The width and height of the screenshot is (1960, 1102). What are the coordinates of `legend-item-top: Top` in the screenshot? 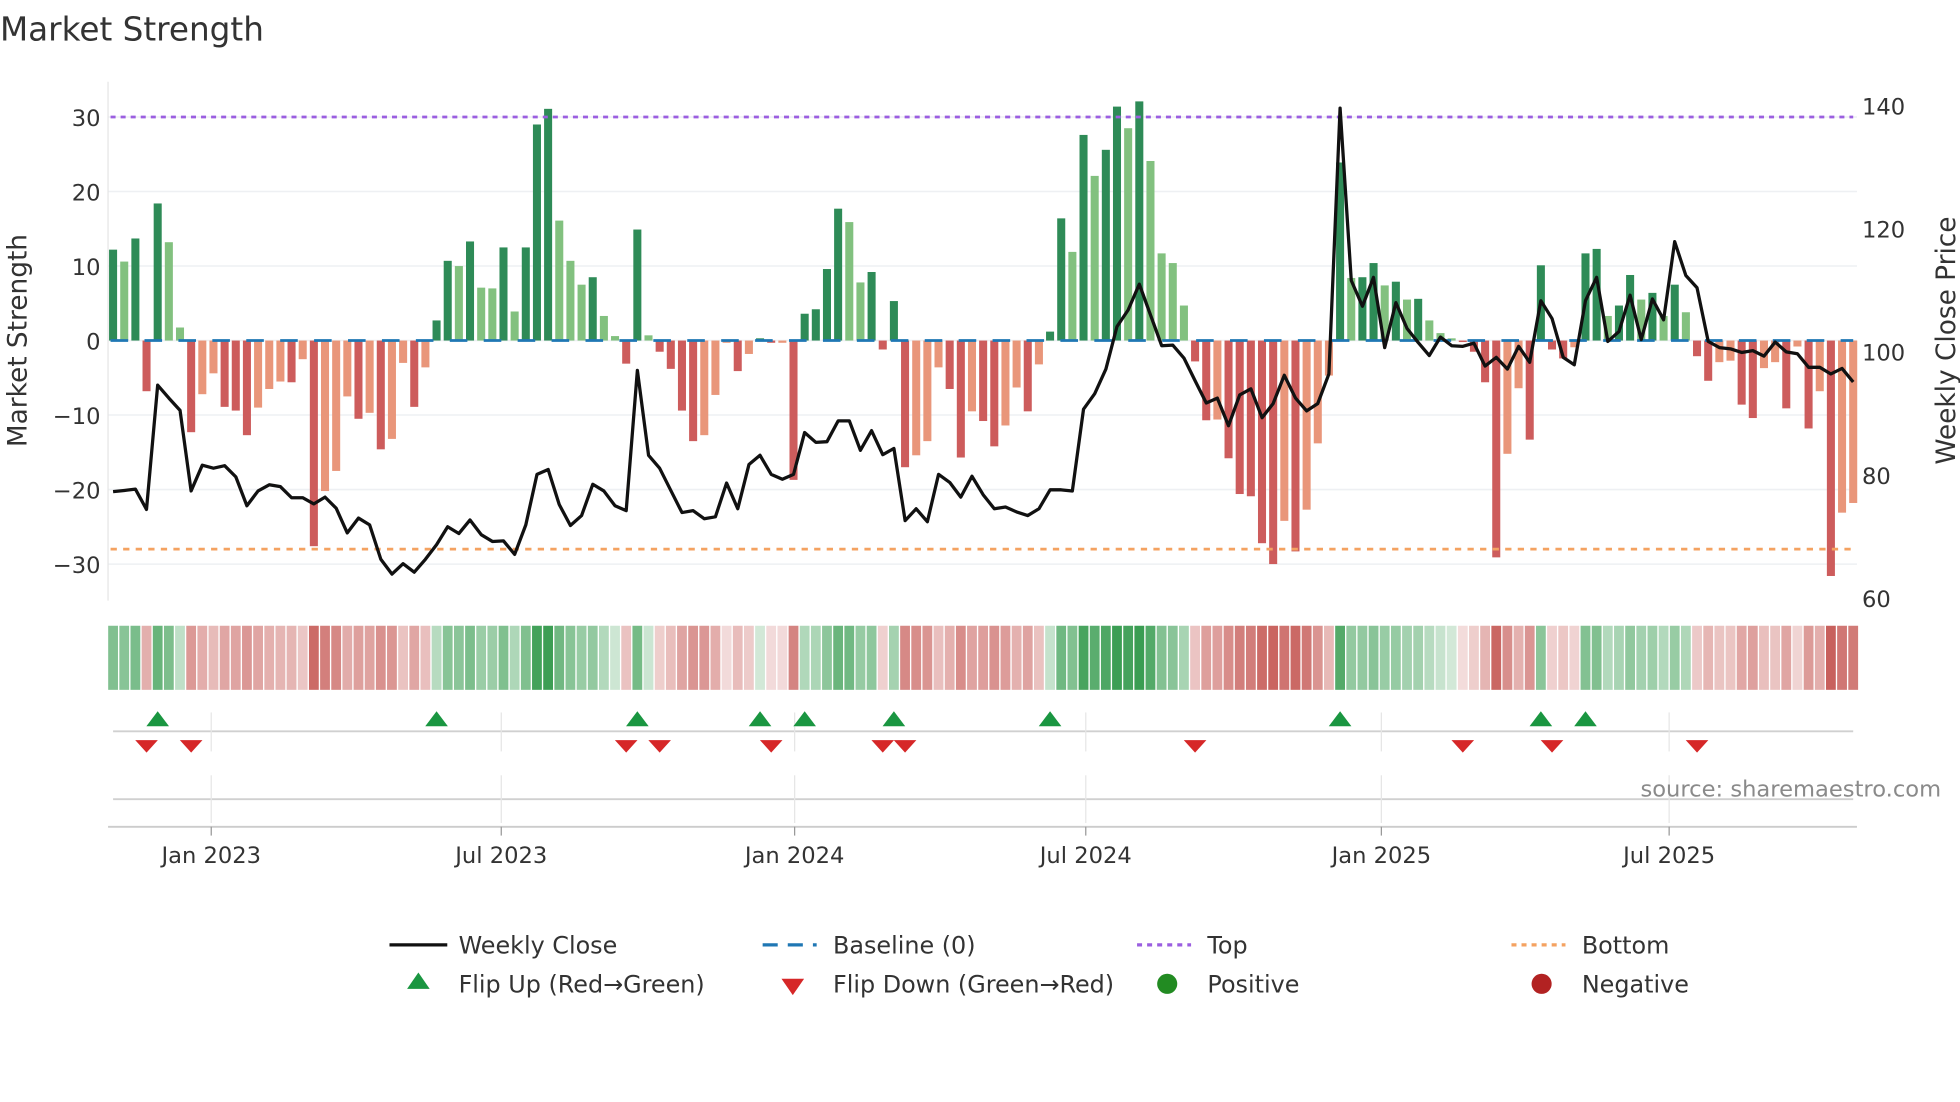 It's located at (1192, 946).